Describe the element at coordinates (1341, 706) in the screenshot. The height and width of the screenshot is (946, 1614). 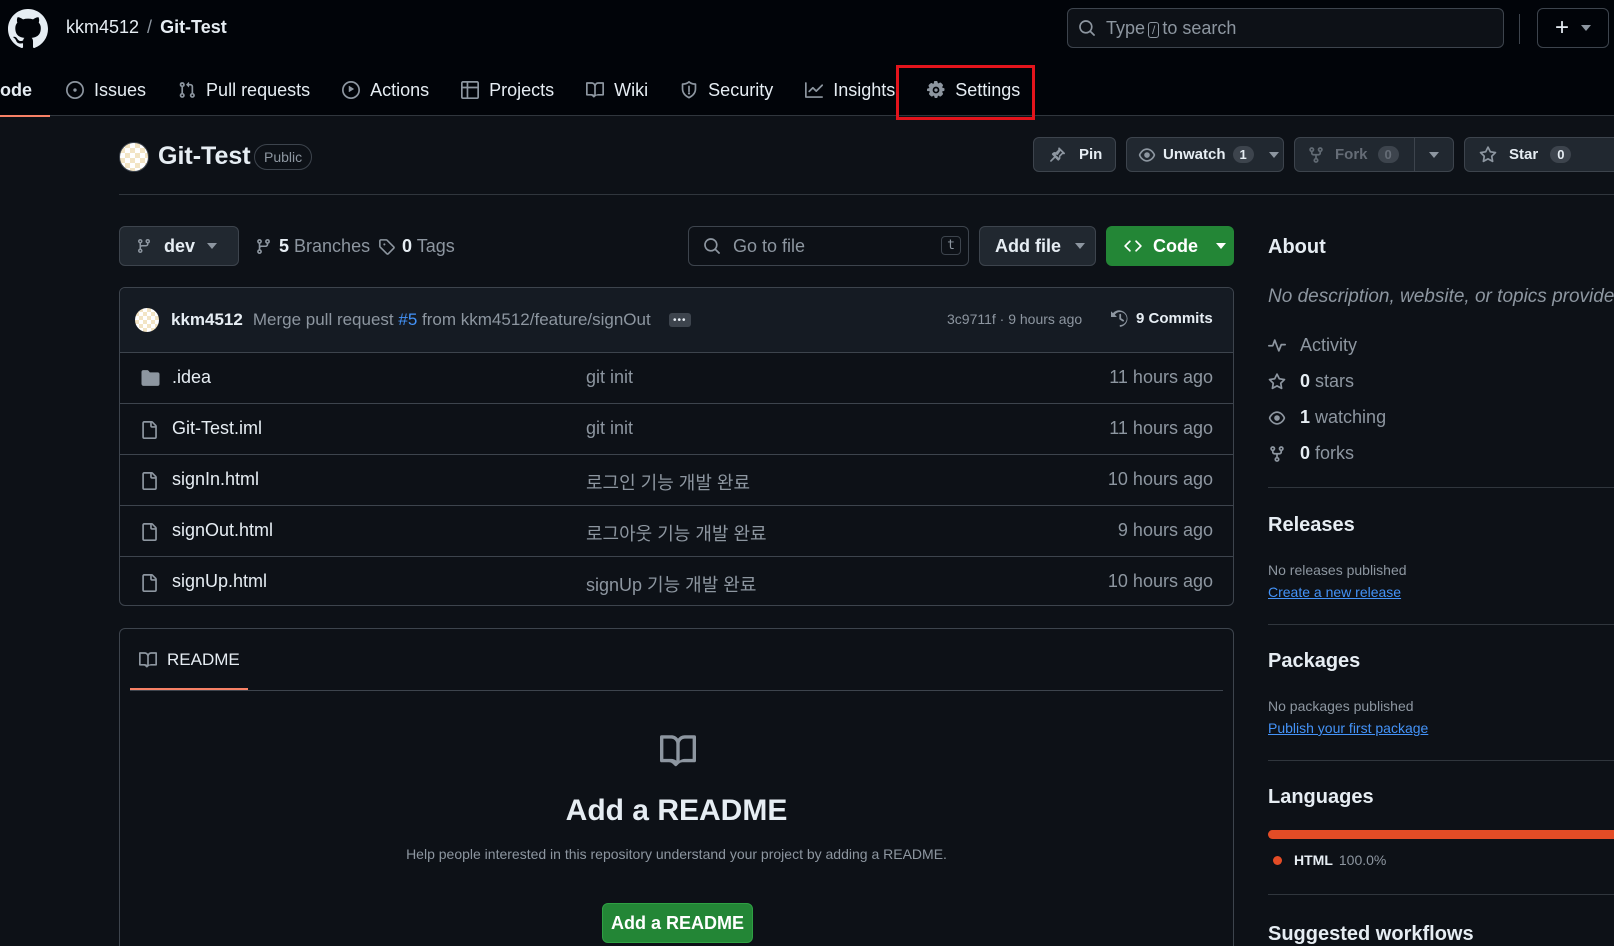
I see `packages-empty-text: No packages published` at that location.